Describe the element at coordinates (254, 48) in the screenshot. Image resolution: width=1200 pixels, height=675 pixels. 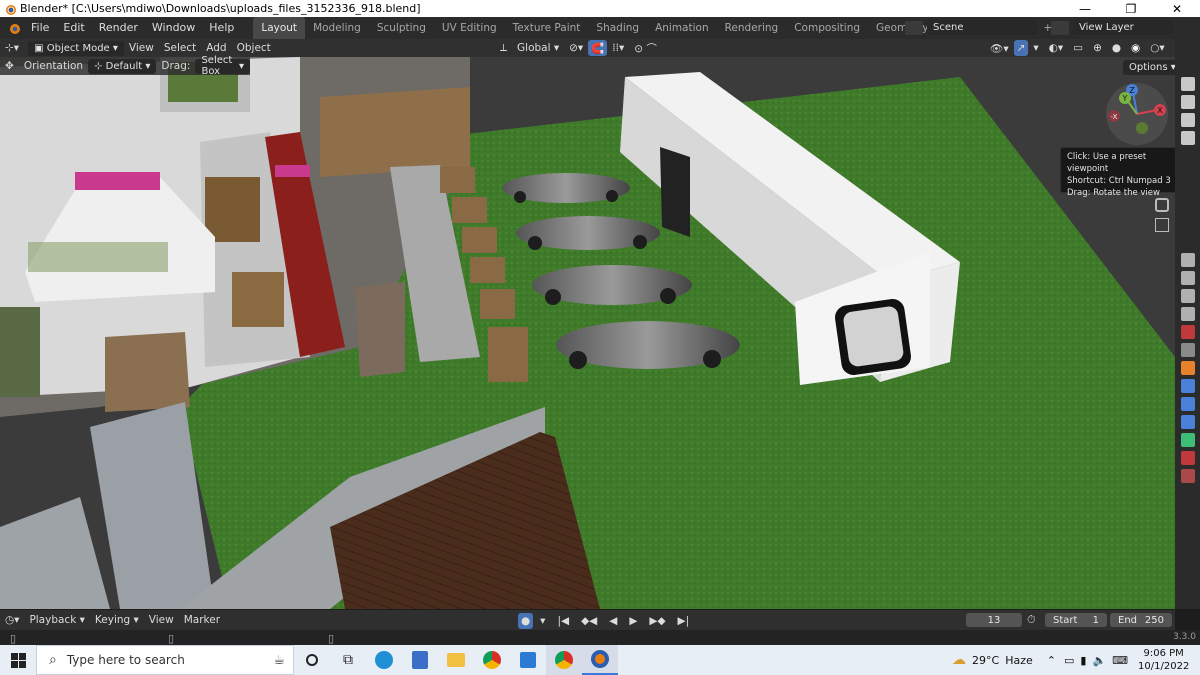
I see `menu-object: Object` at that location.